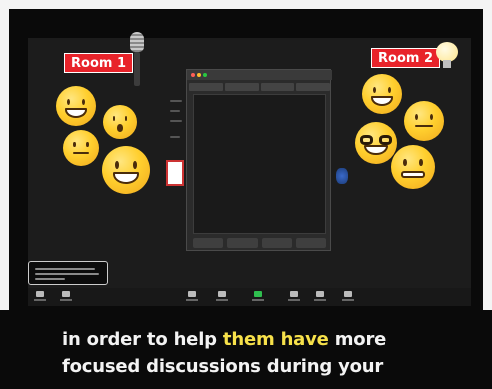 This screenshot has height=389, width=492. I want to click on caption-text: in order to help, so click(142, 339).